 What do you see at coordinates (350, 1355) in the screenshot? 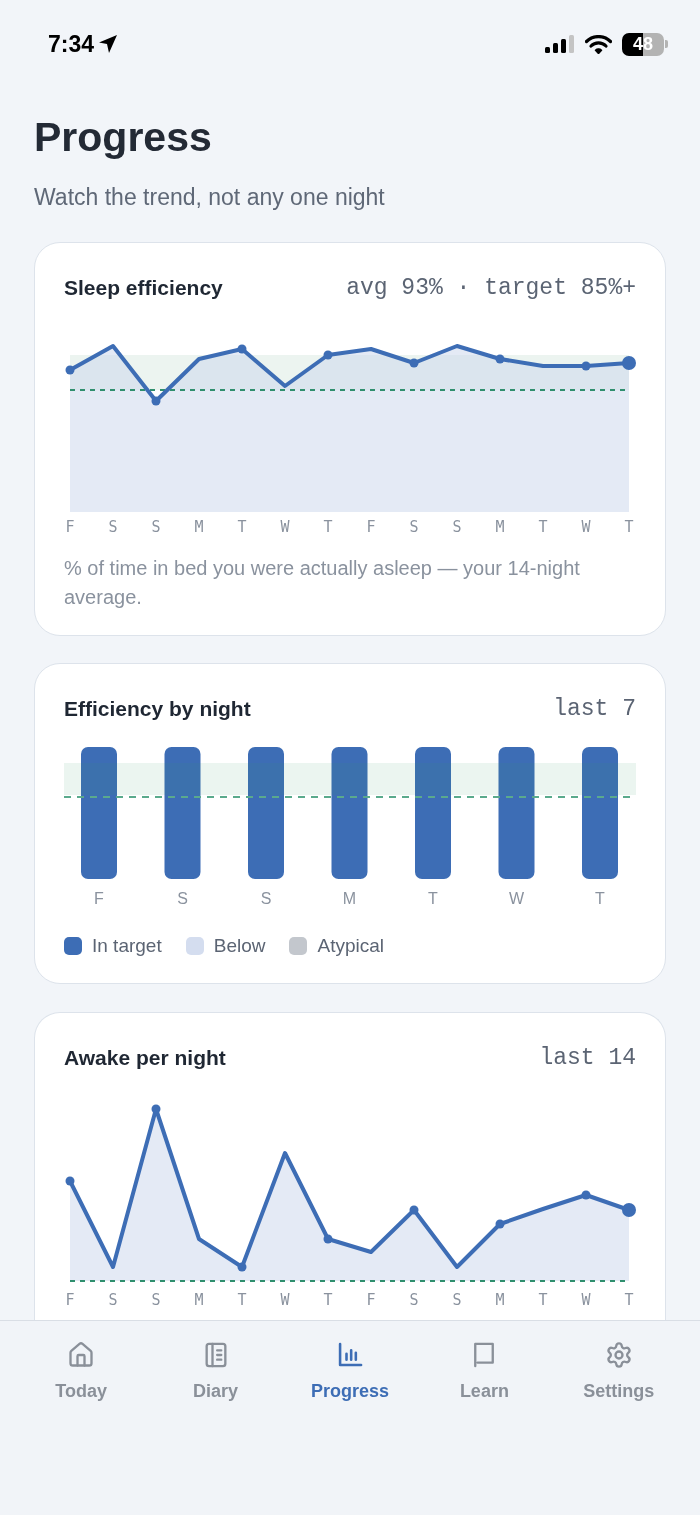
I see `bar-chart-icon` at bounding box center [350, 1355].